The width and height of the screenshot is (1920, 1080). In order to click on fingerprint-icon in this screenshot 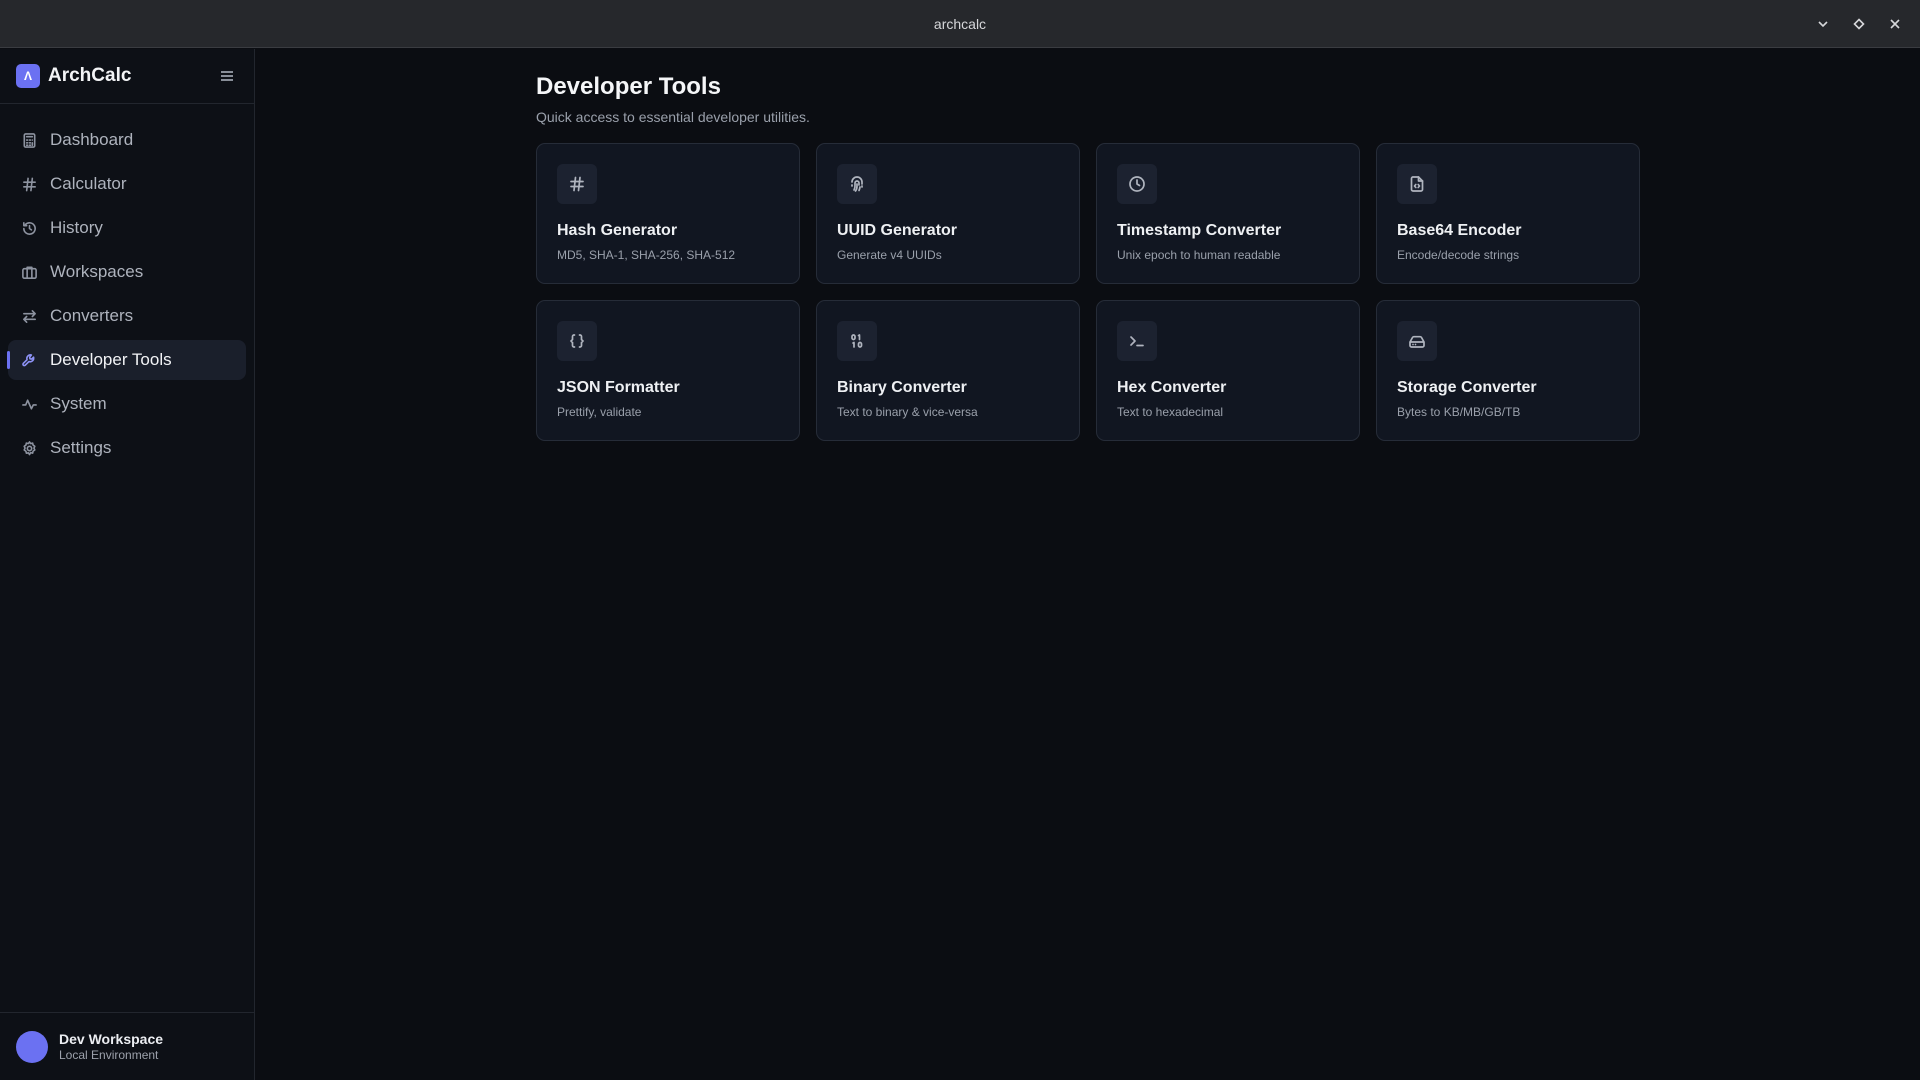, I will do `click(857, 184)`.